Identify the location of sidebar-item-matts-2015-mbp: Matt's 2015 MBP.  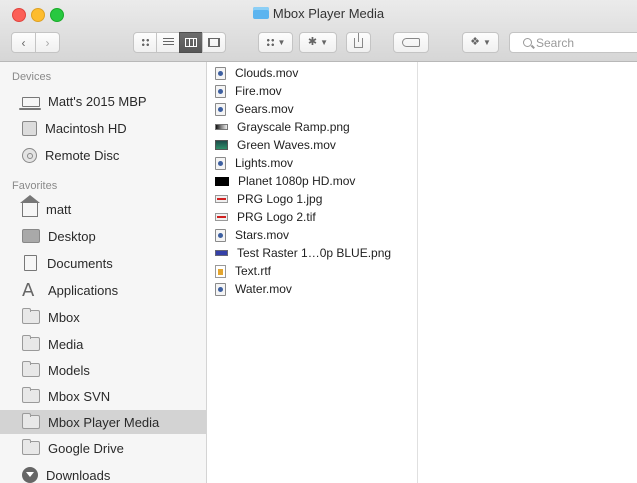
(103, 101).